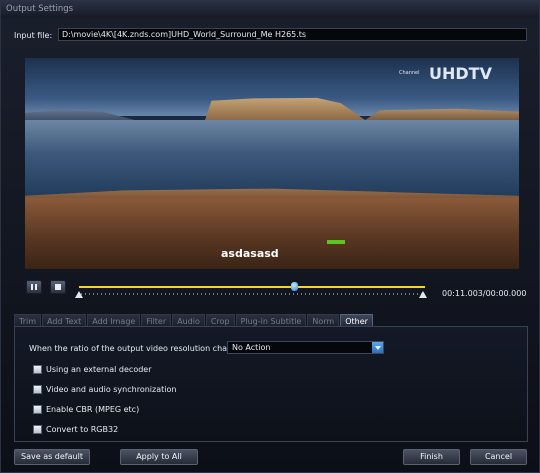  Describe the element at coordinates (111, 389) in the screenshot. I see `av-sync-label: Video and audio synchronization` at that location.